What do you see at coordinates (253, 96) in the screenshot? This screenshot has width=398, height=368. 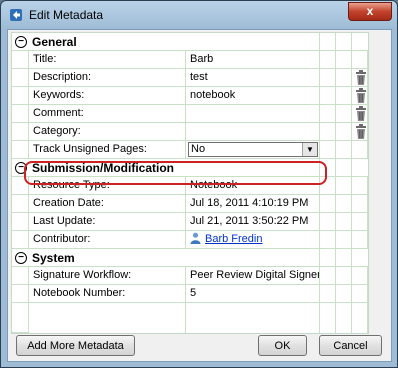 I see `keywords-value: notebook` at bounding box center [253, 96].